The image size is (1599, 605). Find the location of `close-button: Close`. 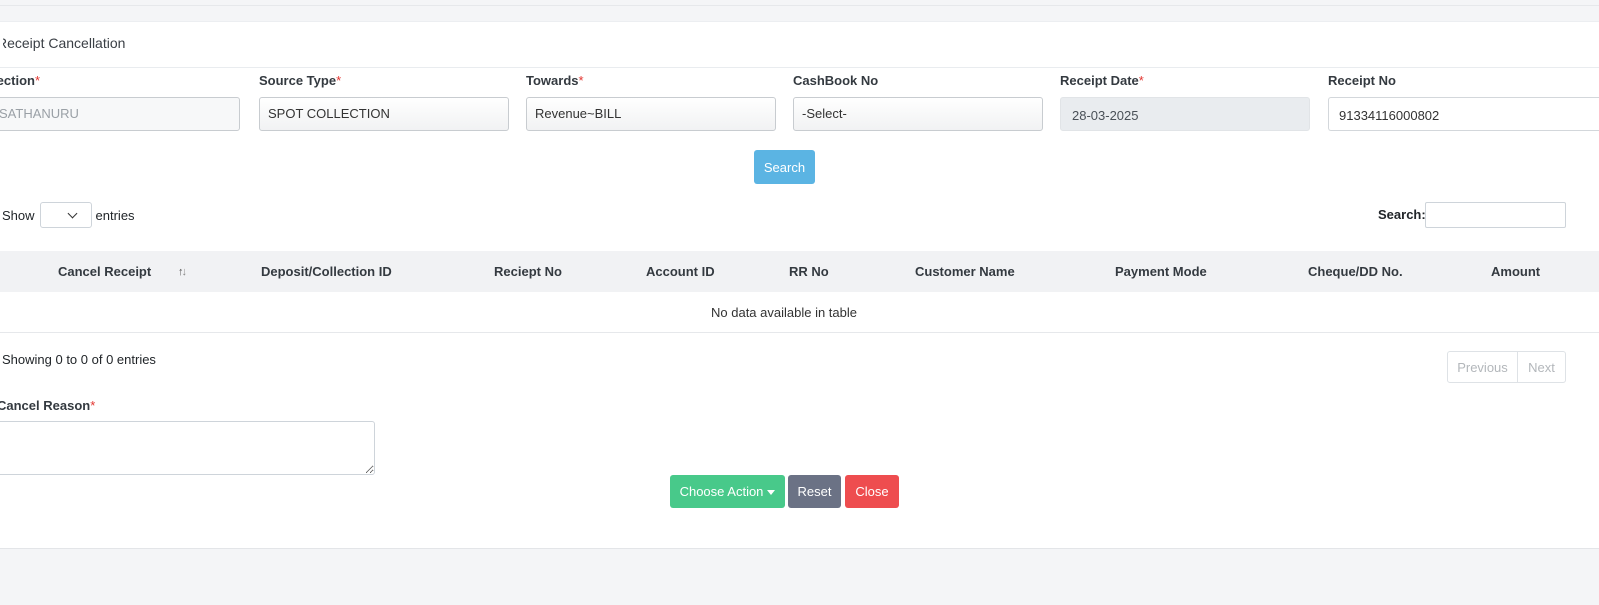

close-button: Close is located at coordinates (872, 491).